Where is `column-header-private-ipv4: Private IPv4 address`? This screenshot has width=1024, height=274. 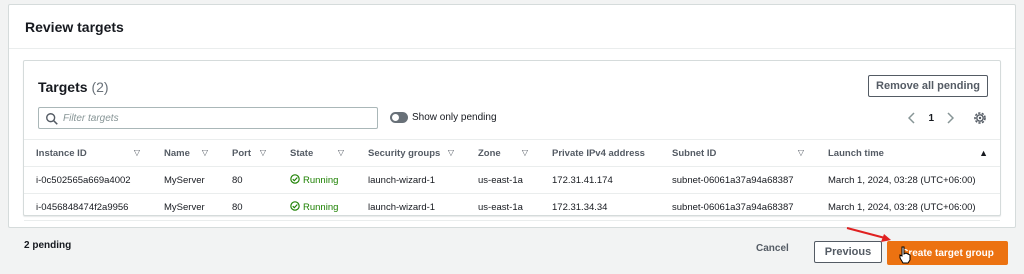 column-header-private-ipv4: Private IPv4 address is located at coordinates (600, 153).